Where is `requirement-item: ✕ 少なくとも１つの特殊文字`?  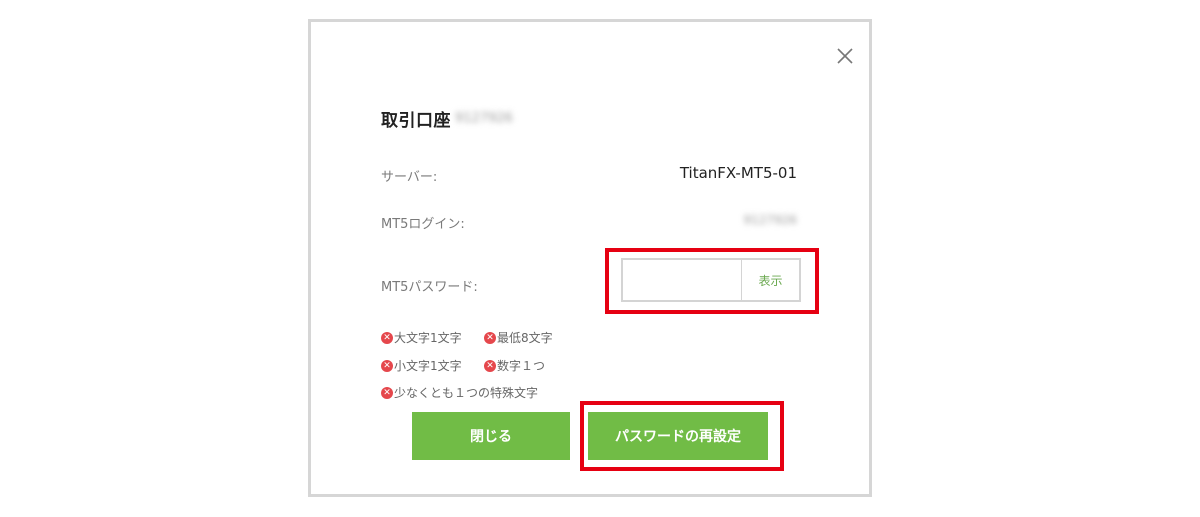
requirement-item: ✕ 少なくとも１つの特殊文字 is located at coordinates (459, 392).